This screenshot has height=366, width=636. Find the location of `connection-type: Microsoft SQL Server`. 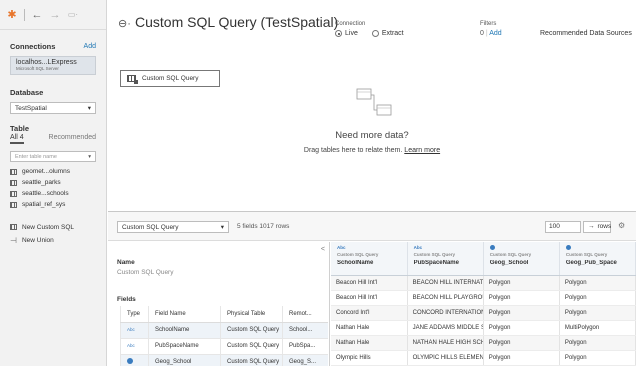

connection-type: Microsoft SQL Server is located at coordinates (37, 68).